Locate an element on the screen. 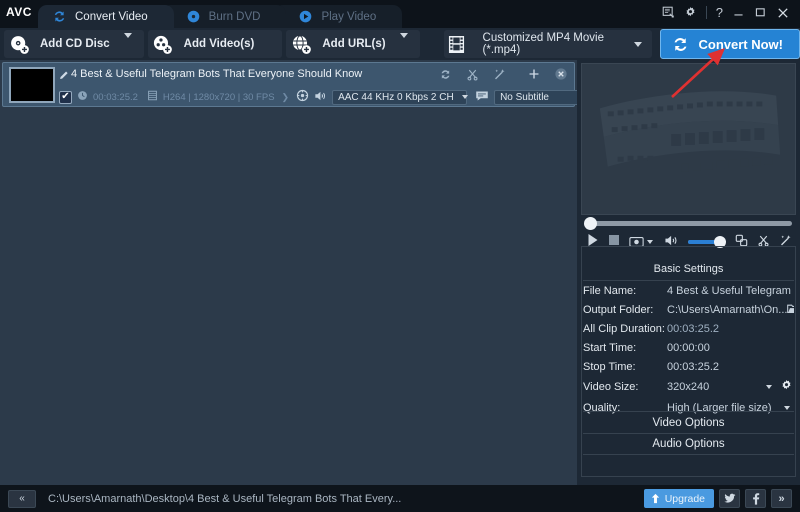  upgrade-button: Upgrade is located at coordinates (678, 498).